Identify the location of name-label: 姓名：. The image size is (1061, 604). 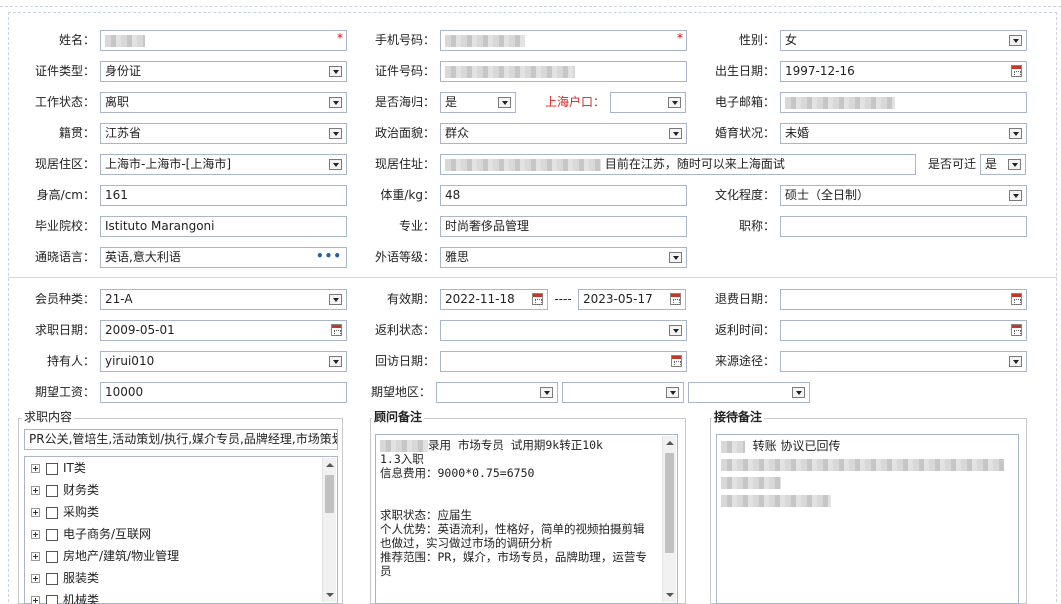
(76, 40).